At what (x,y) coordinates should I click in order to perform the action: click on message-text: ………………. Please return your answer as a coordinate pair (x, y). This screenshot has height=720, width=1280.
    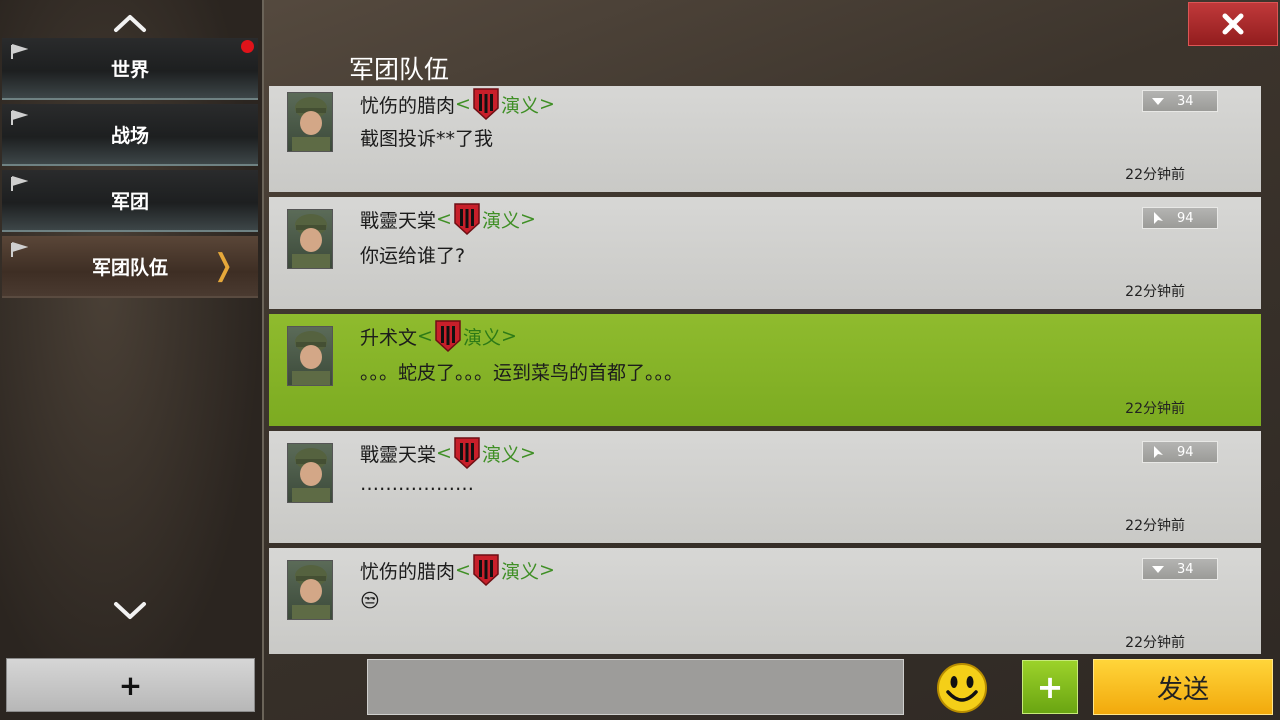
    Looking at the image, I should click on (417, 484).